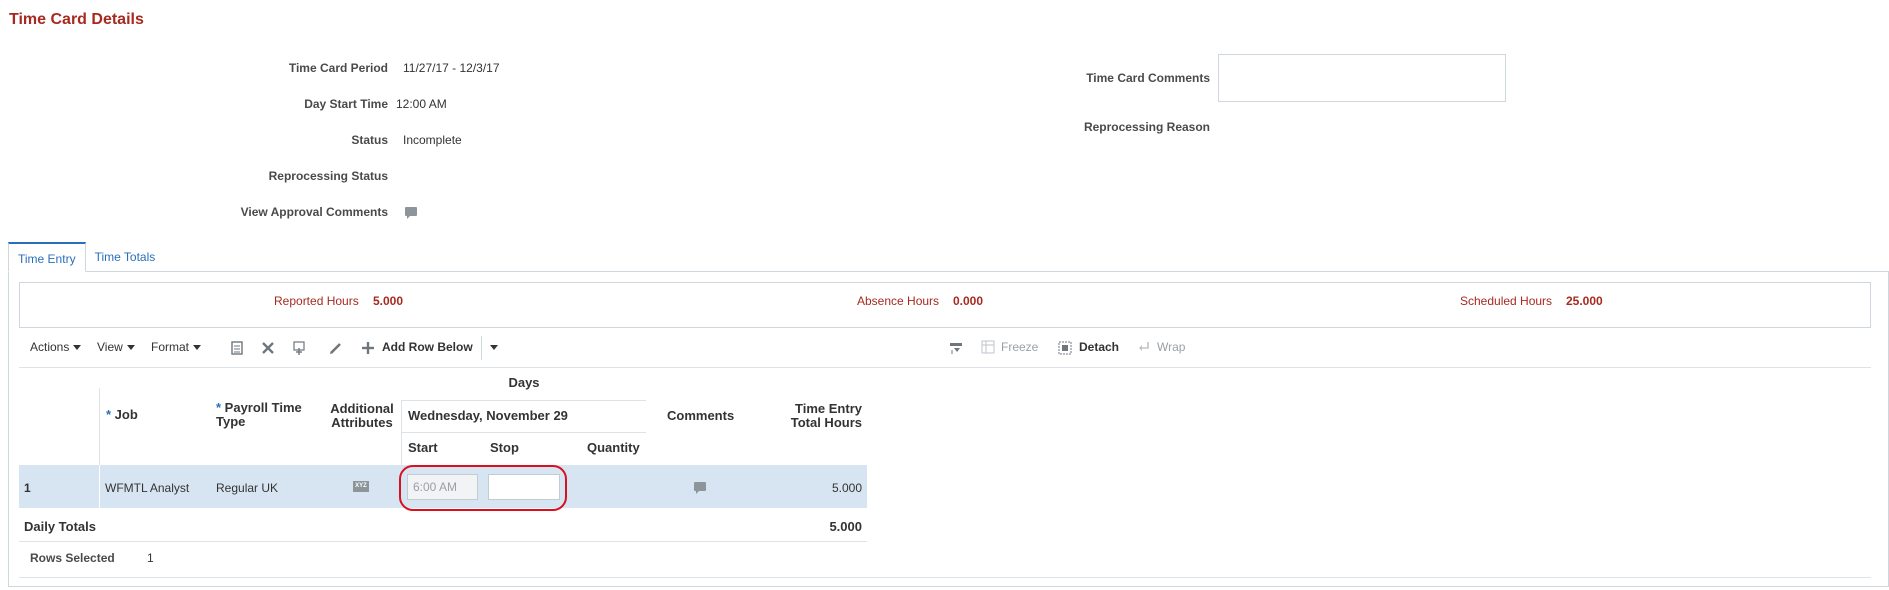  I want to click on format-menu-label: Format, so click(170, 347).